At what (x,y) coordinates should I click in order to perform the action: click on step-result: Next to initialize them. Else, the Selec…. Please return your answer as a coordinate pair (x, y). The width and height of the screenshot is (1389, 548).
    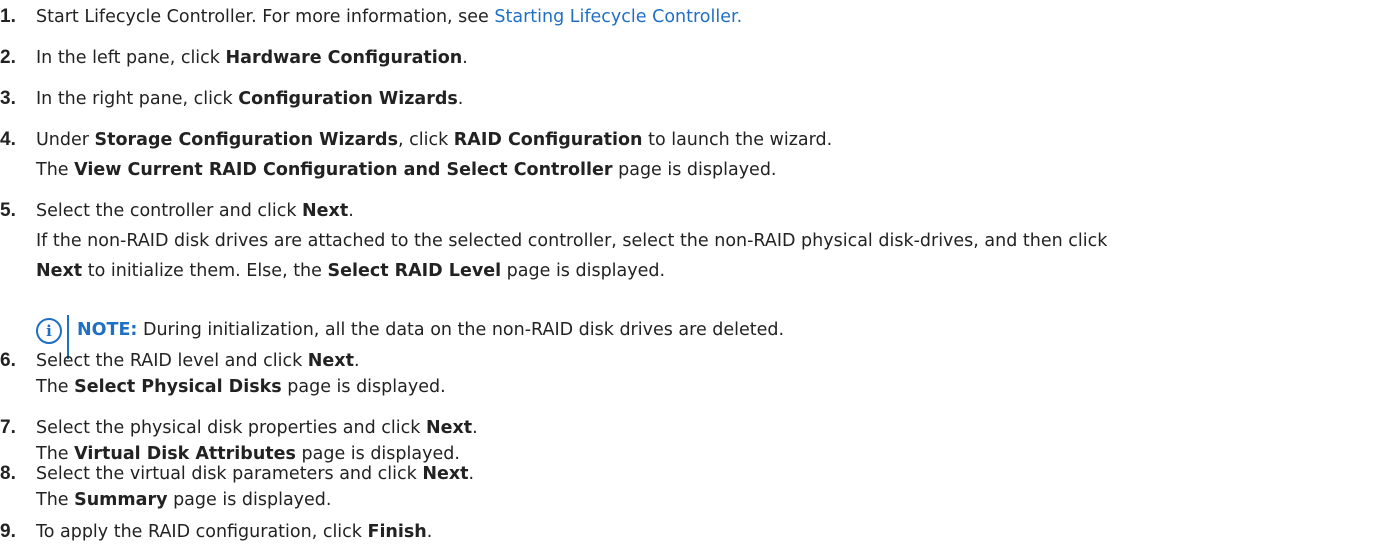
    Looking at the image, I should click on (351, 271).